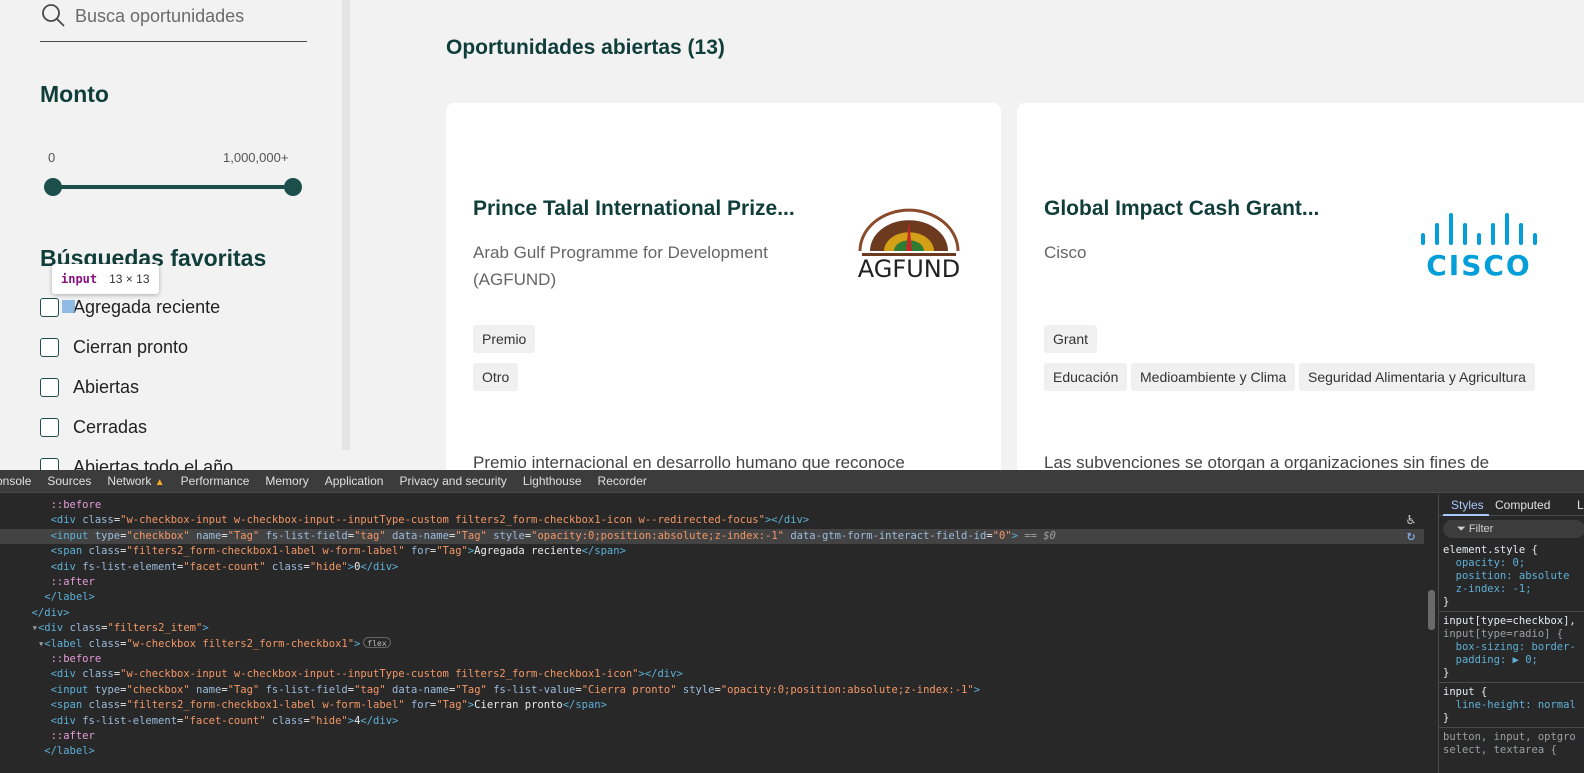  What do you see at coordinates (106, 386) in the screenshot?
I see `checkbox-label: Abiertas` at bounding box center [106, 386].